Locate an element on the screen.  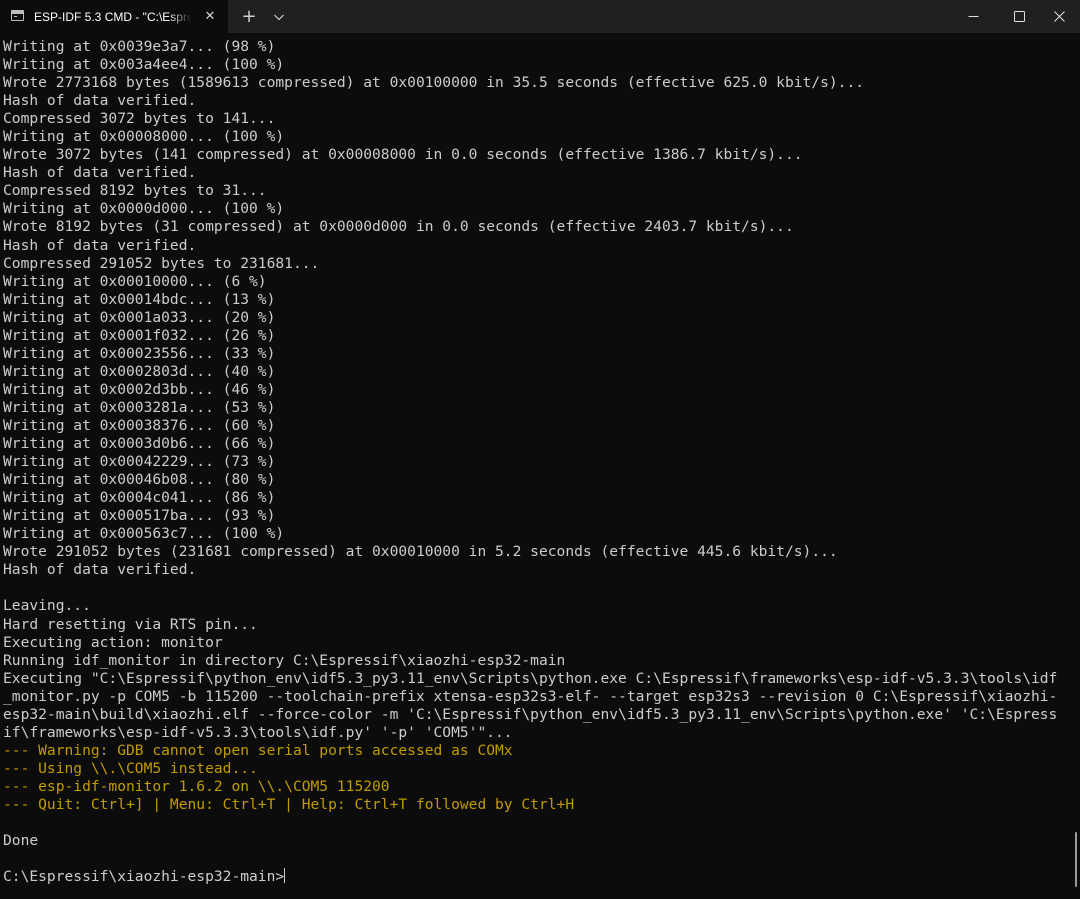
terminal-line: Done is located at coordinates (21, 841).